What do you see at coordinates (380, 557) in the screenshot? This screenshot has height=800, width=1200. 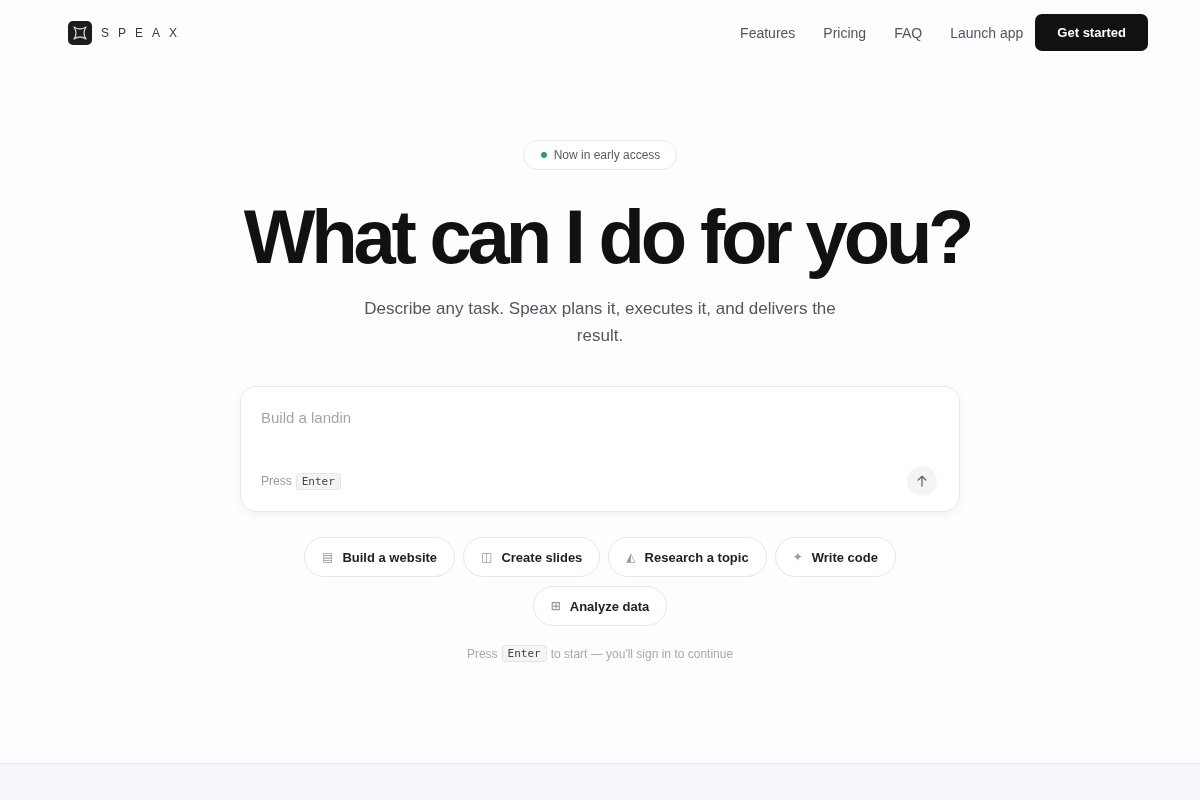 I see `suggestion-chip: ▤ Build a website` at bounding box center [380, 557].